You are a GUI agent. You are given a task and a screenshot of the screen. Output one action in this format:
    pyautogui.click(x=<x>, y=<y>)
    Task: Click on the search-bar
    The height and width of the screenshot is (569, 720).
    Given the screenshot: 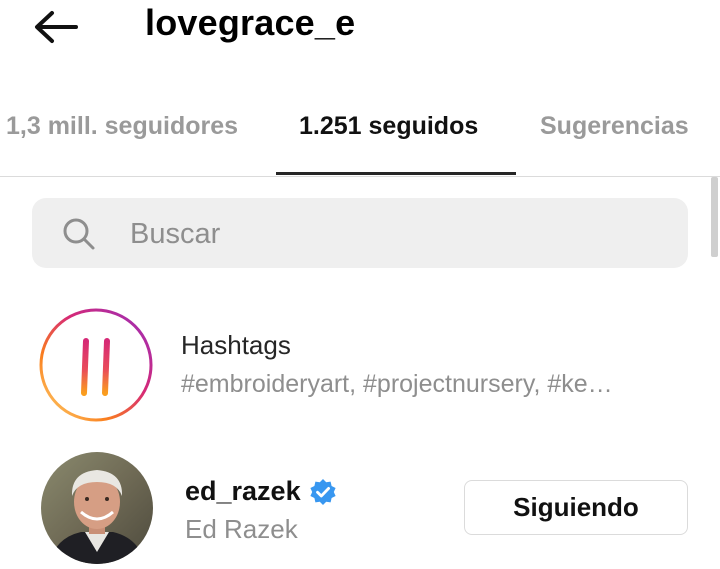 What is the action you would take?
    pyautogui.click(x=360, y=234)
    